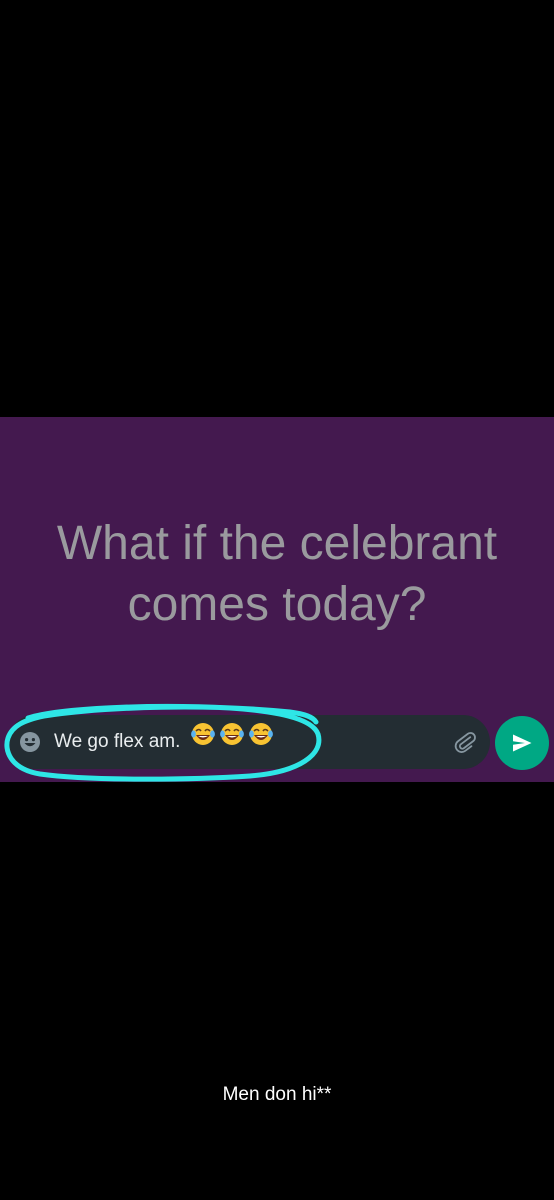 The width and height of the screenshot is (554, 1200). What do you see at coordinates (277, 1094) in the screenshot?
I see `caption: Men don hi**` at bounding box center [277, 1094].